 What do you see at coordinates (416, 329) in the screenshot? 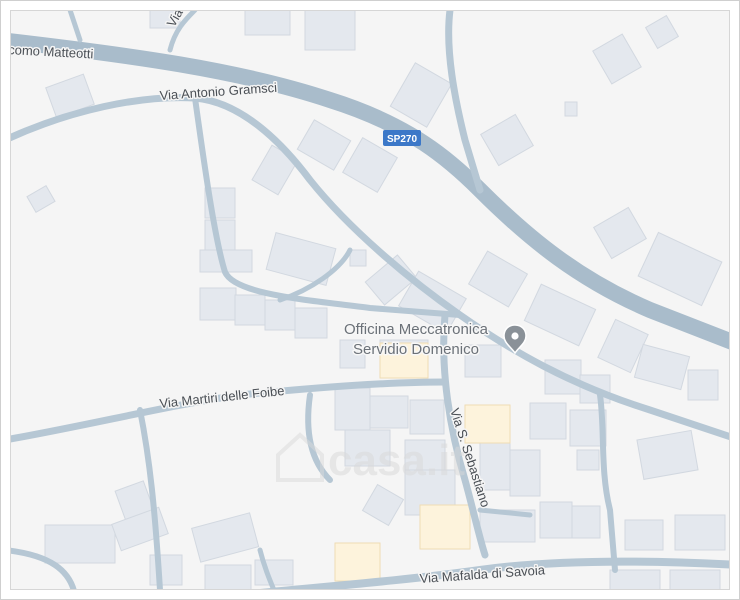
I see `poi-label-line1: Officina Meccatronica` at bounding box center [416, 329].